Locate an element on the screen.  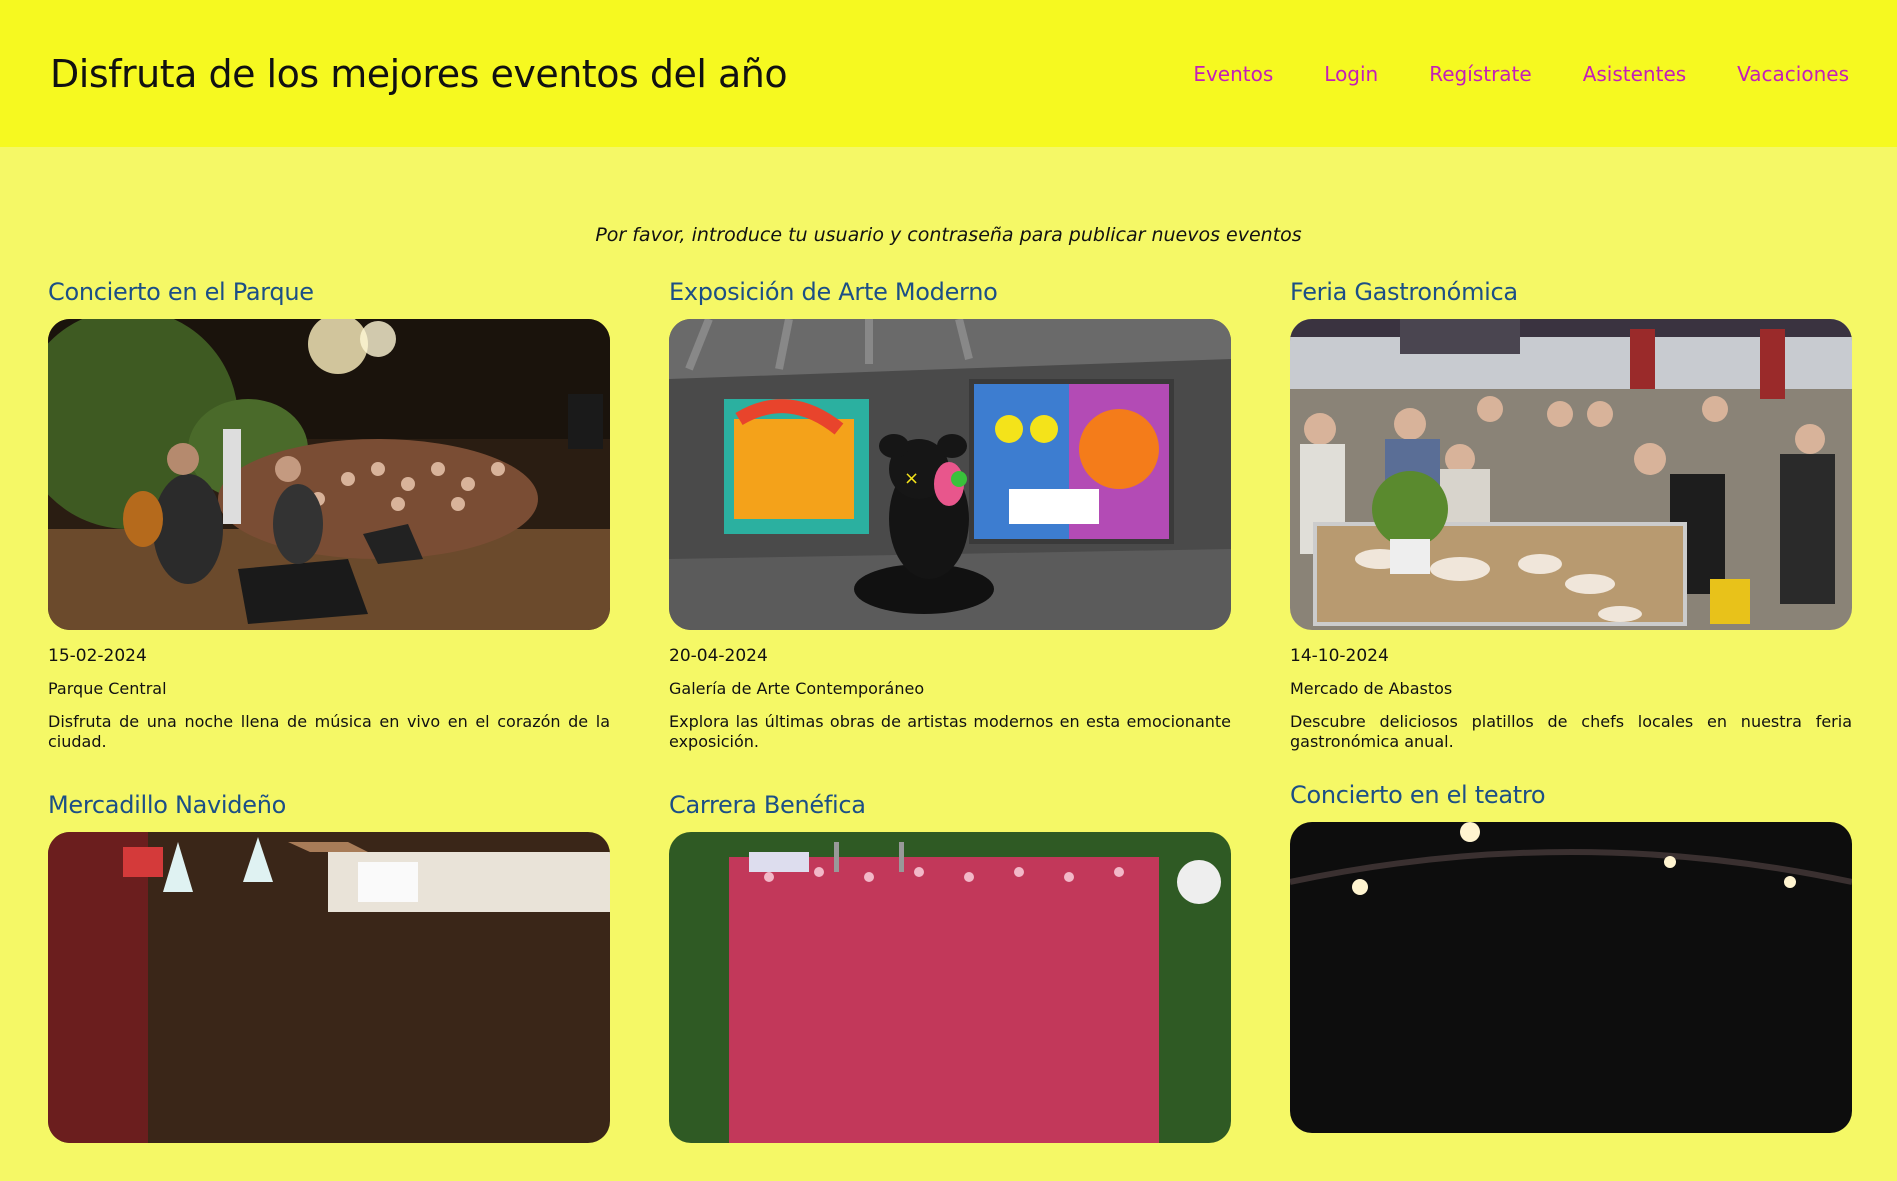
event-title: Carrera Benéfica is located at coordinates (950, 805).